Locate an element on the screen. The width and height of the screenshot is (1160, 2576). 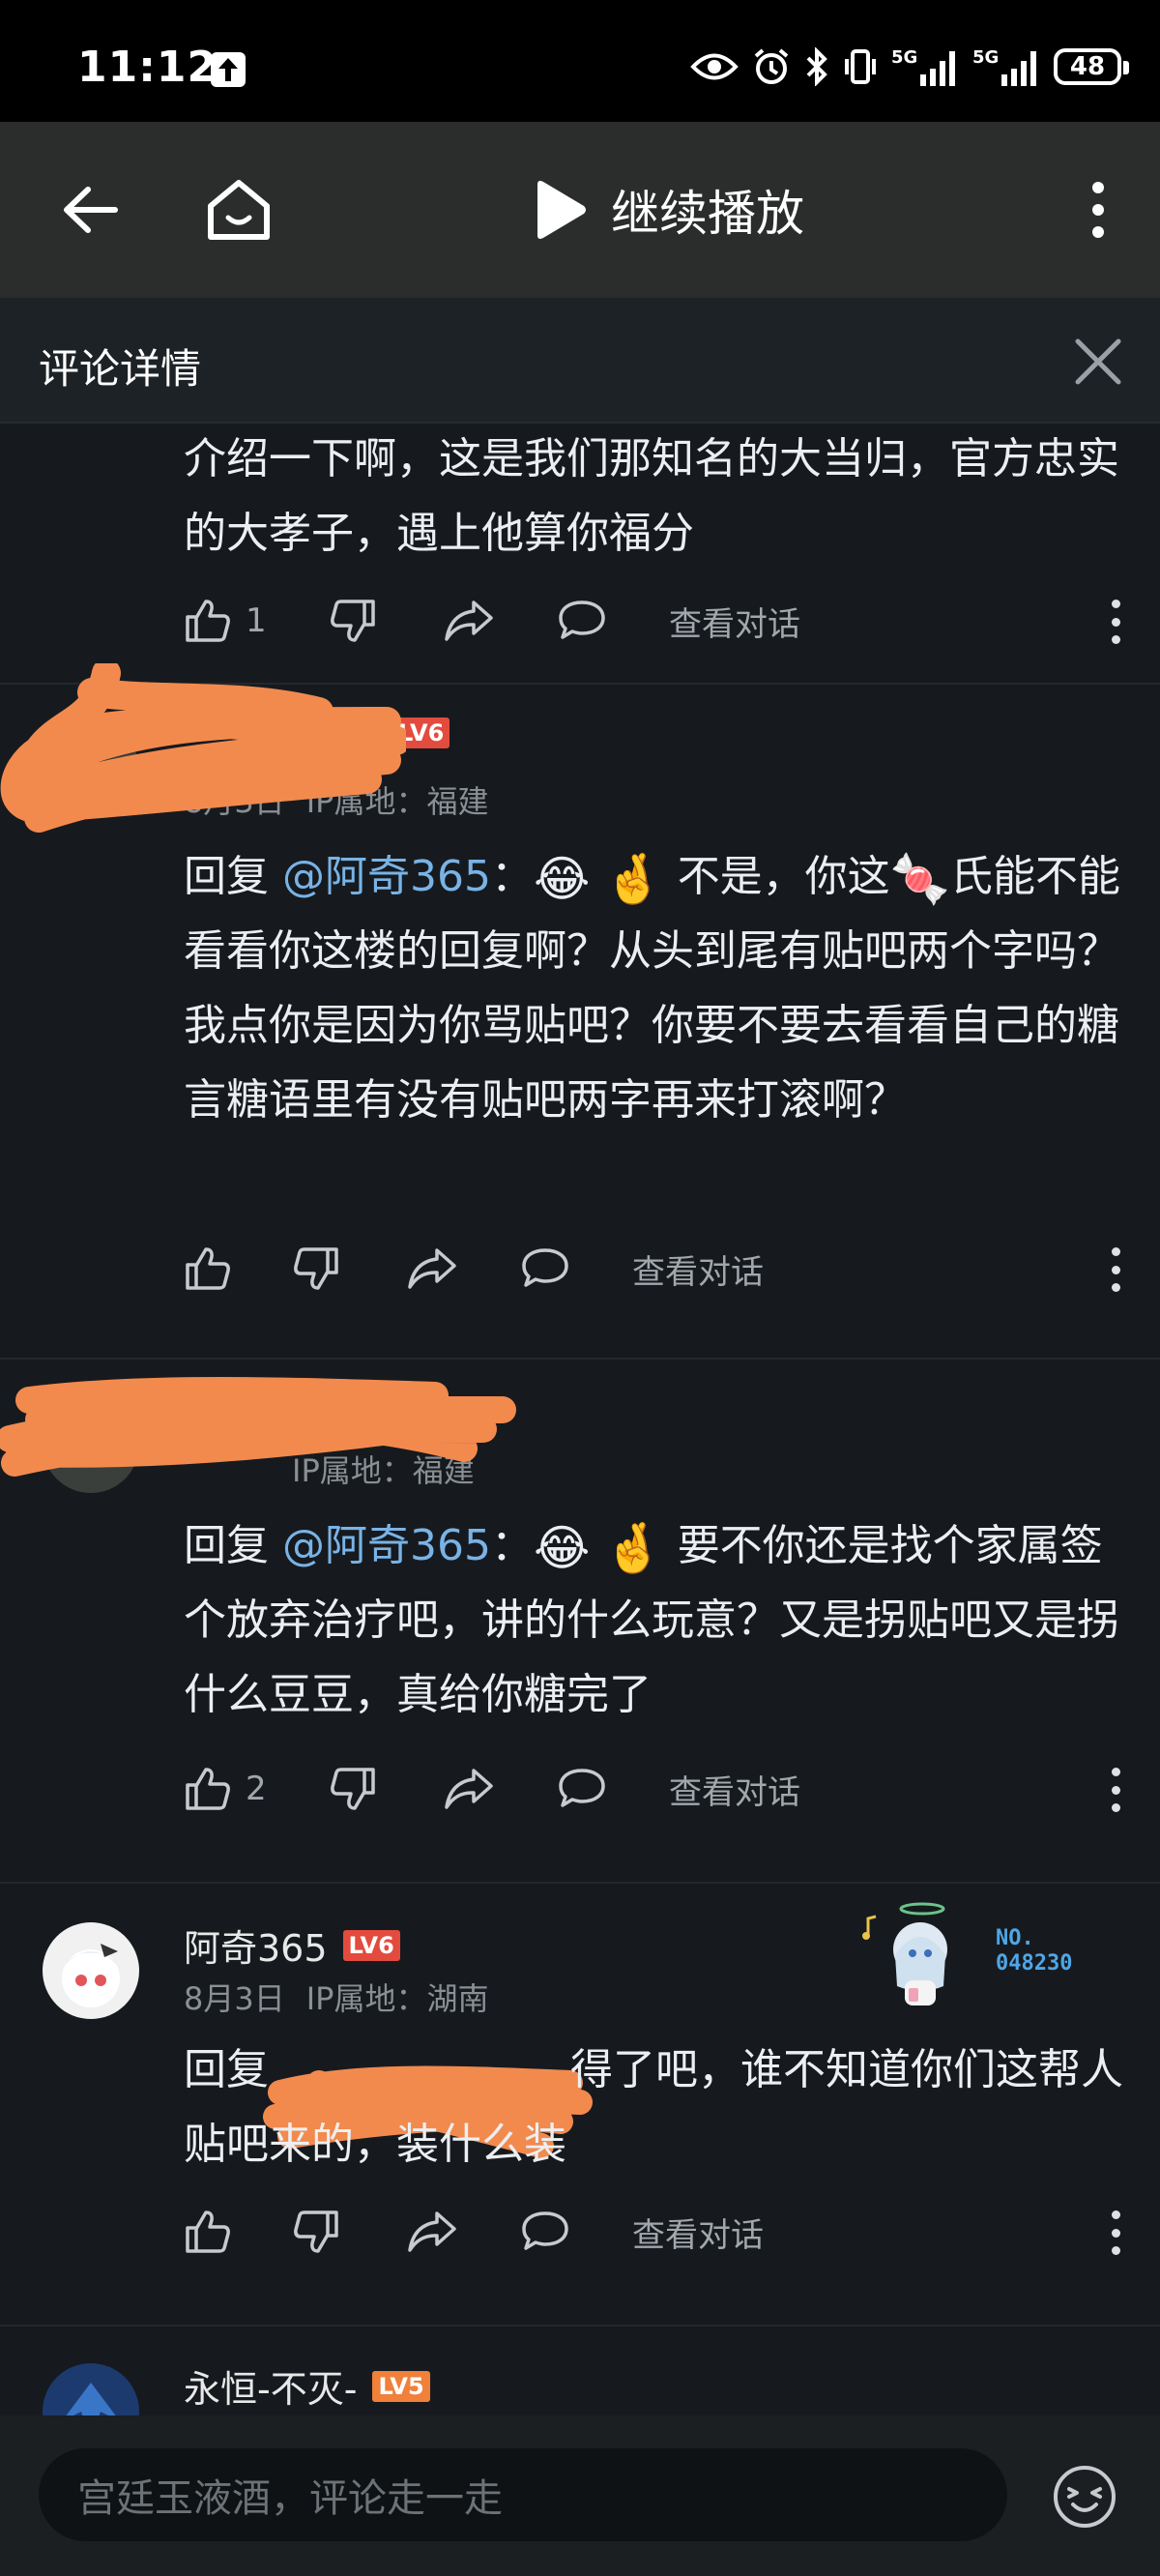
top-app-bar: 继续播放 is located at coordinates (580, 210).